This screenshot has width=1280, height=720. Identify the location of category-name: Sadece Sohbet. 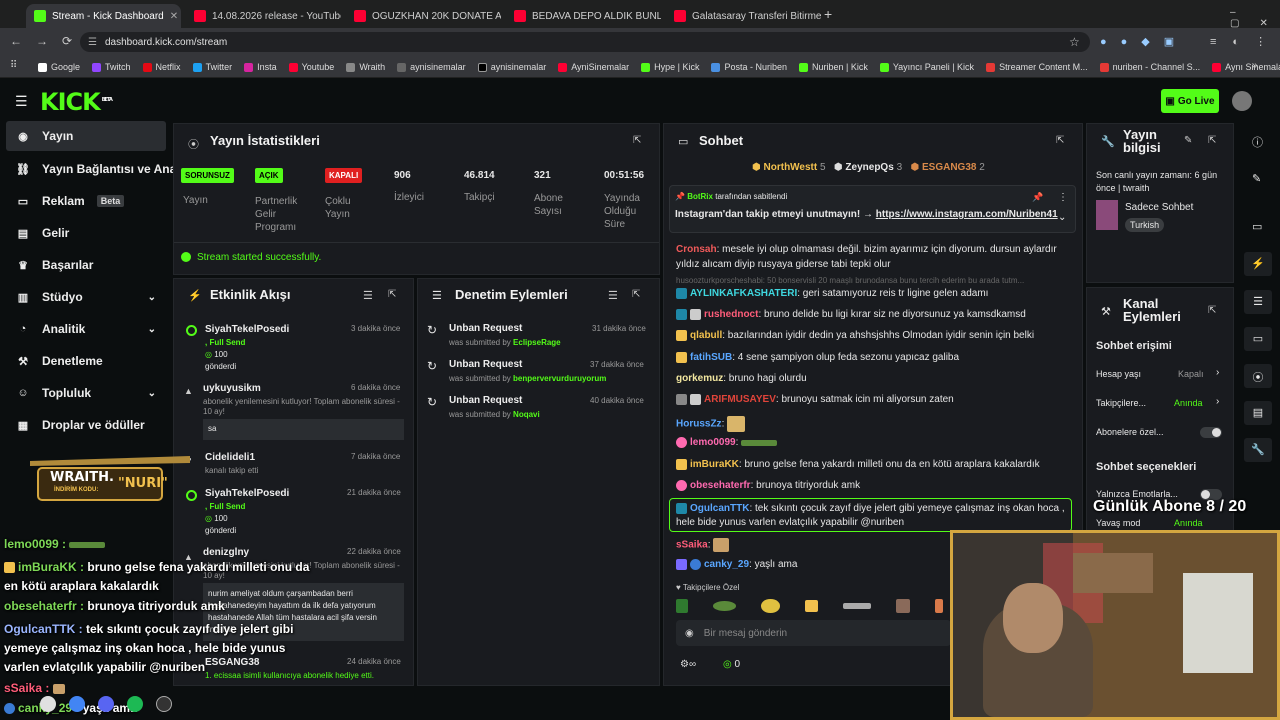
(1159, 207).